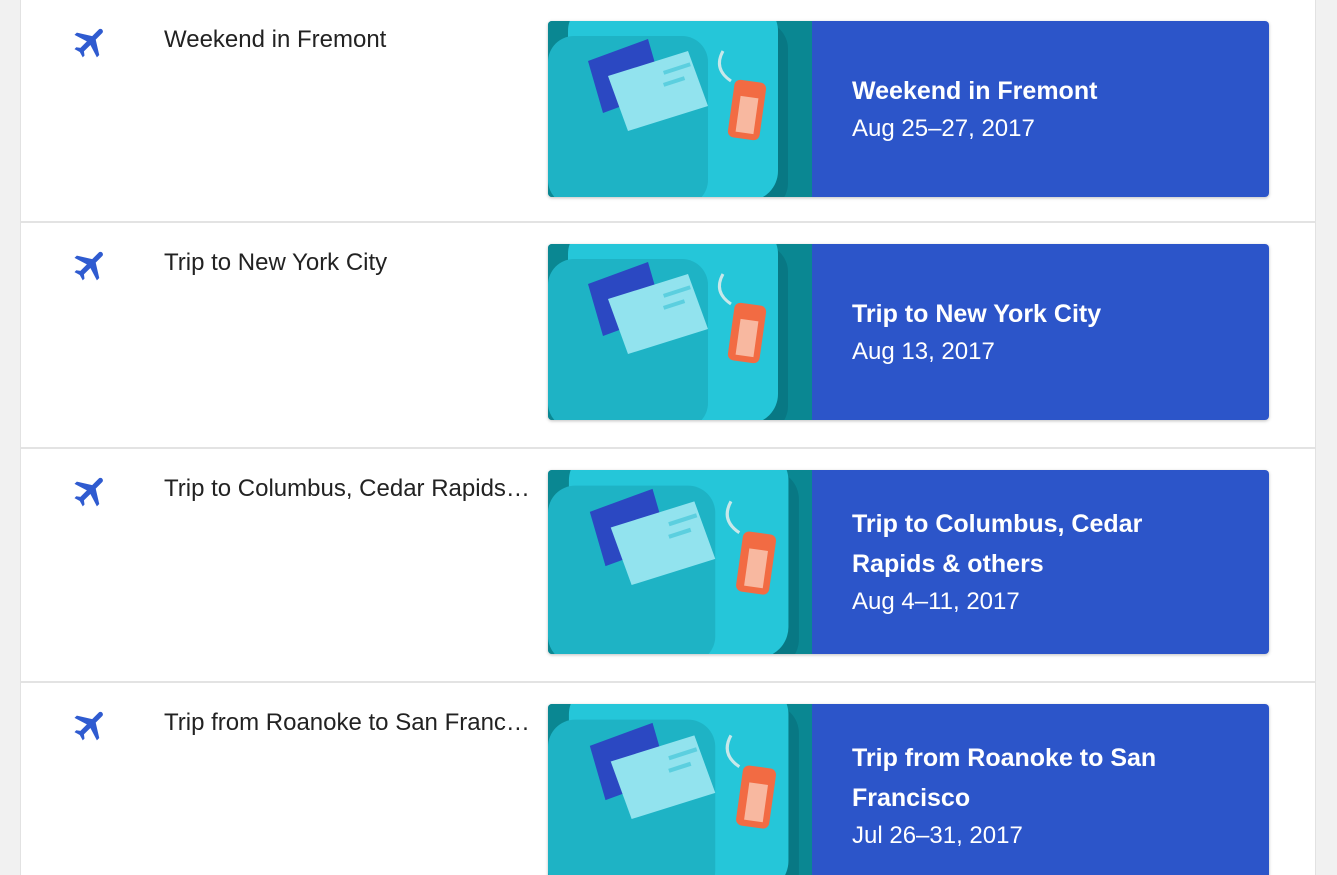 Image resolution: width=1337 pixels, height=875 pixels. Describe the element at coordinates (1040, 109) in the screenshot. I see `trip-card-info: Weekend in Fremont Aug 25–27, 2017` at that location.